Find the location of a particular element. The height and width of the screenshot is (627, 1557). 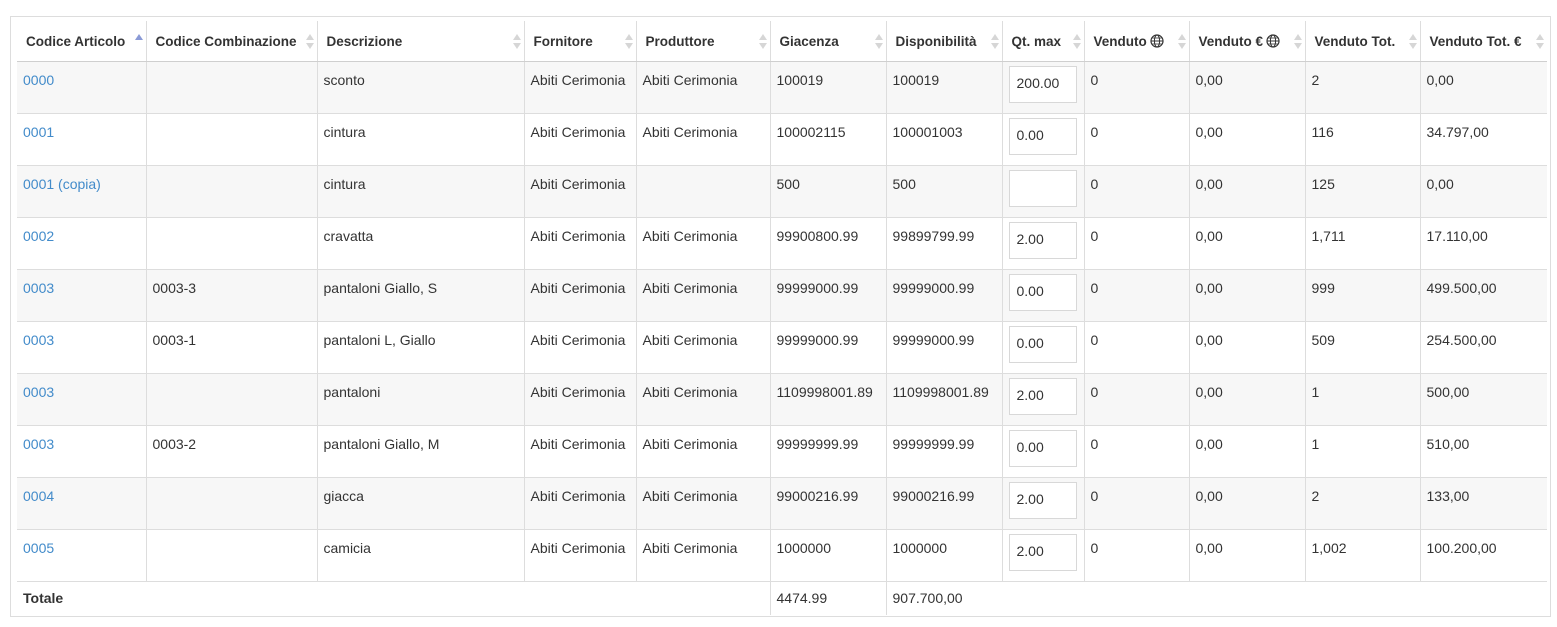

col-header-descrizione: Descrizione is located at coordinates (421, 41).